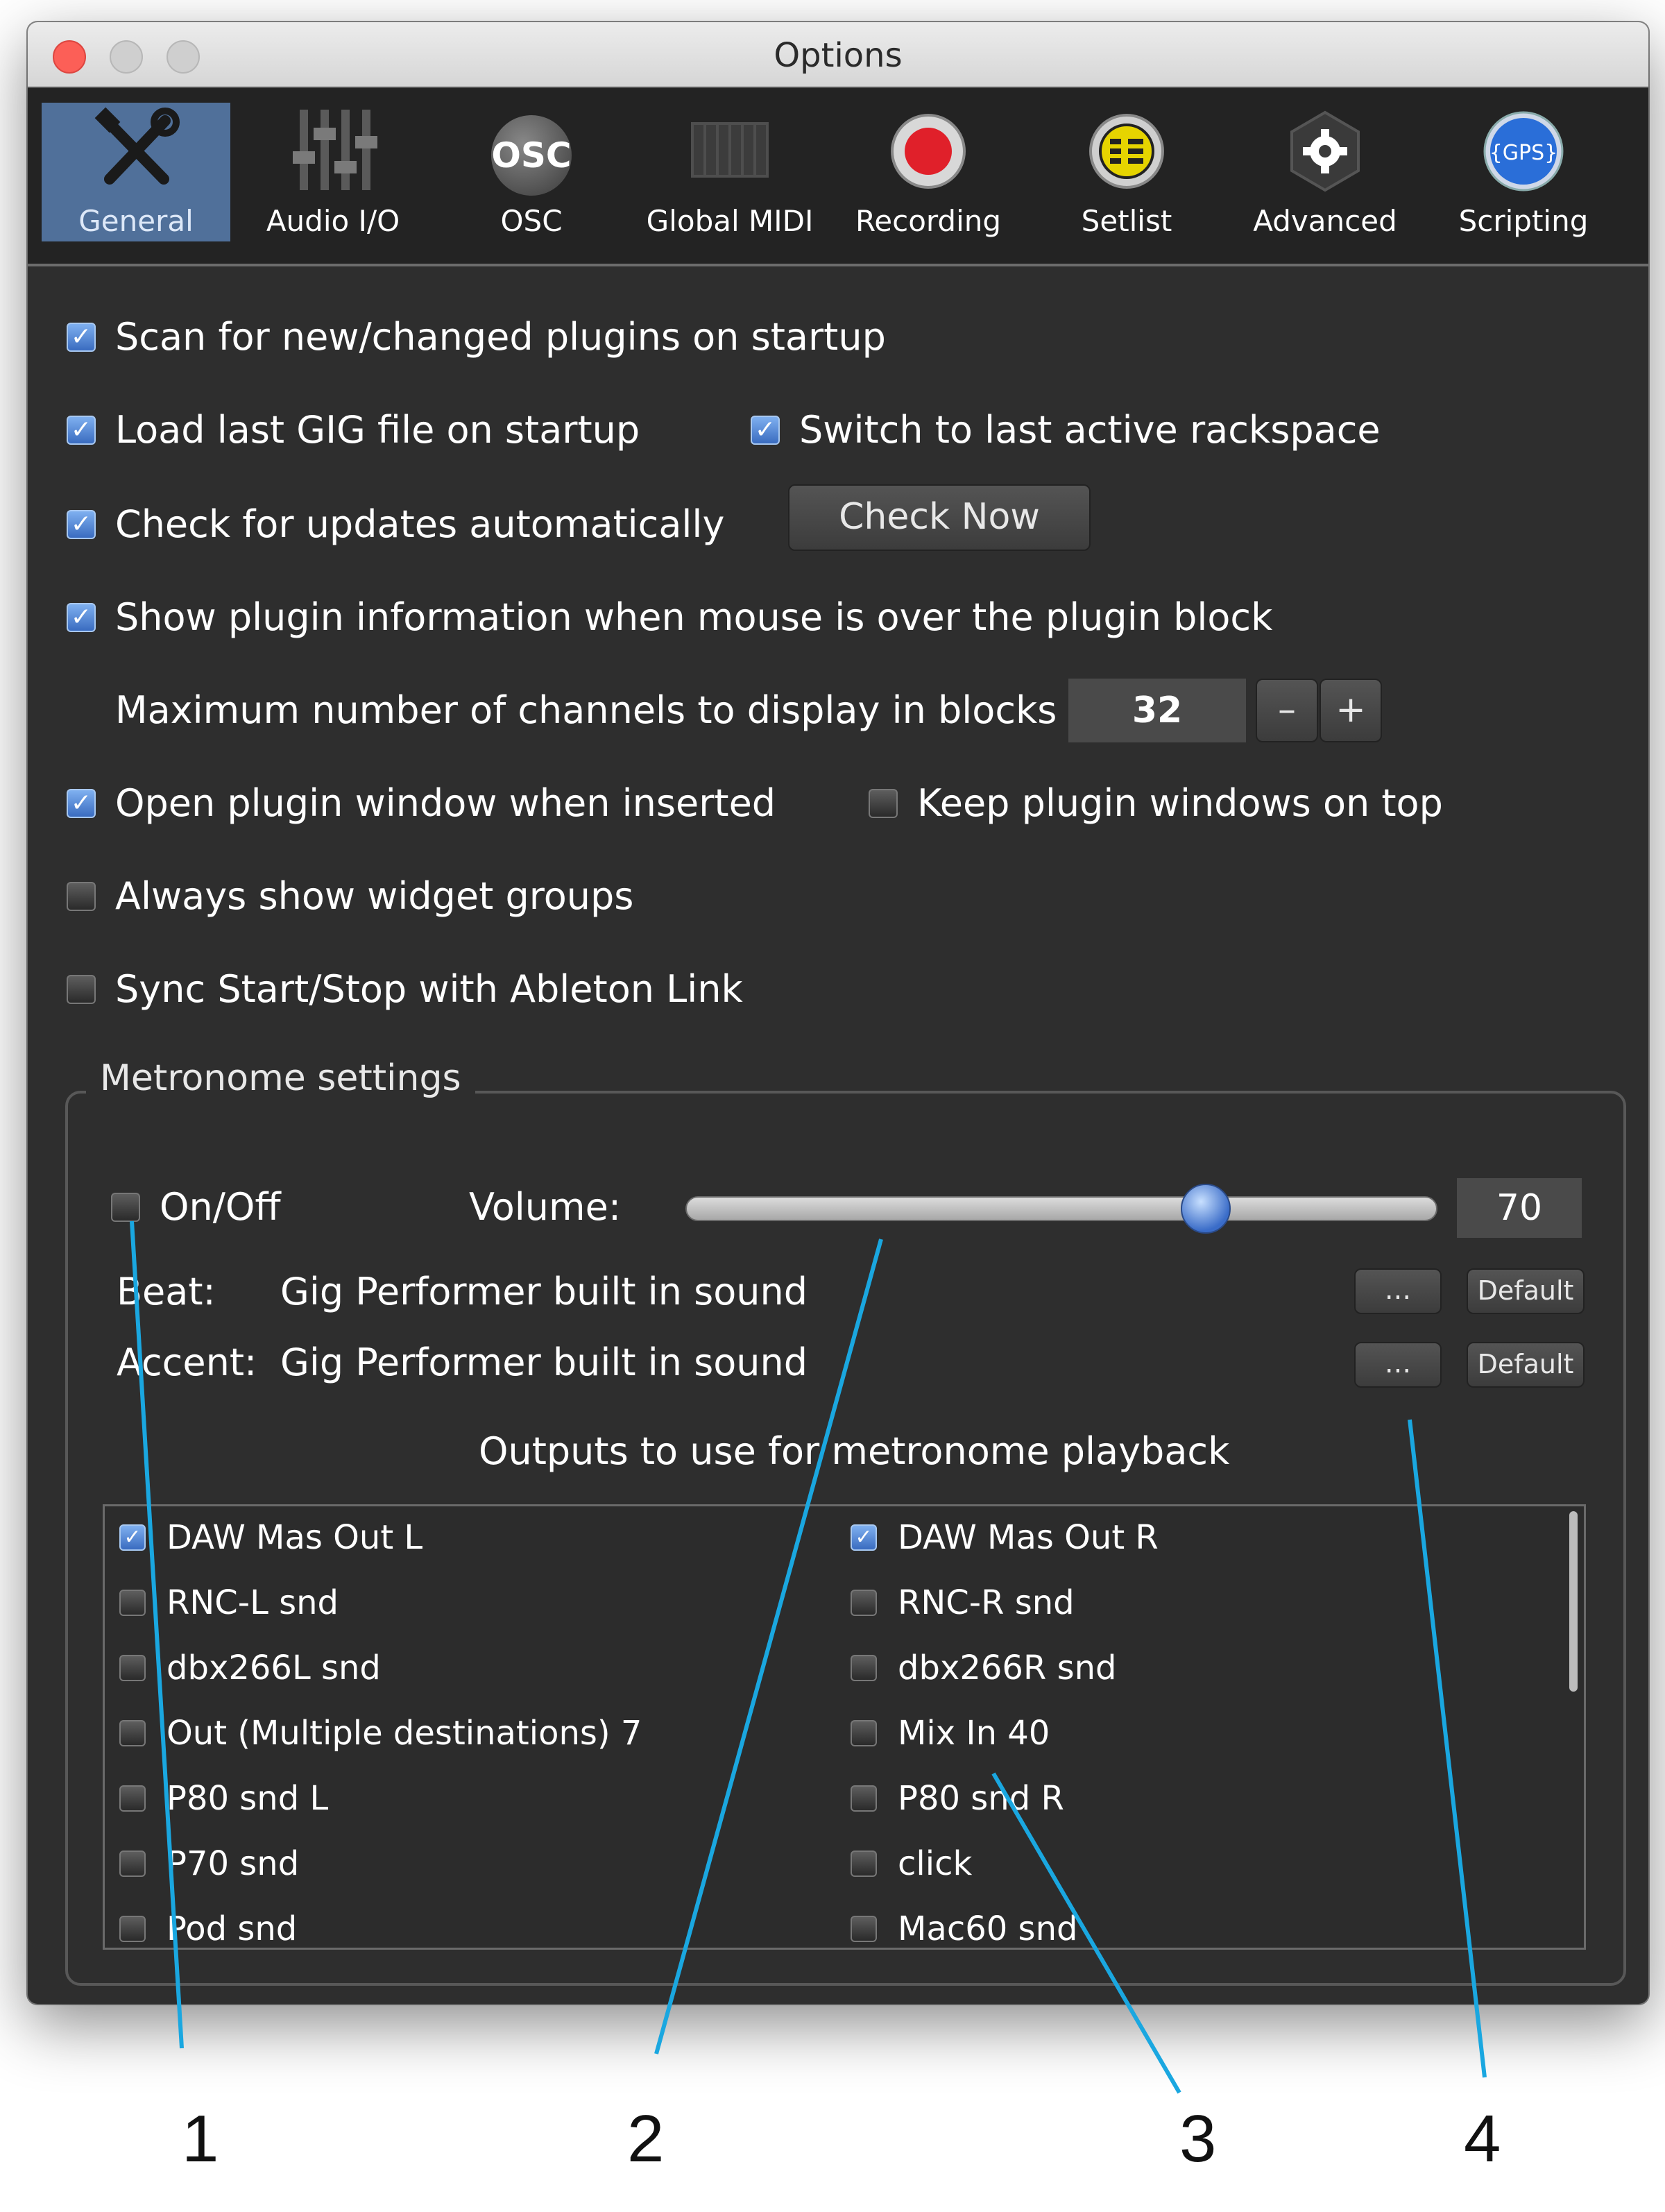 Image resolution: width=1665 pixels, height=2212 pixels. I want to click on output-label: click, so click(935, 1863).